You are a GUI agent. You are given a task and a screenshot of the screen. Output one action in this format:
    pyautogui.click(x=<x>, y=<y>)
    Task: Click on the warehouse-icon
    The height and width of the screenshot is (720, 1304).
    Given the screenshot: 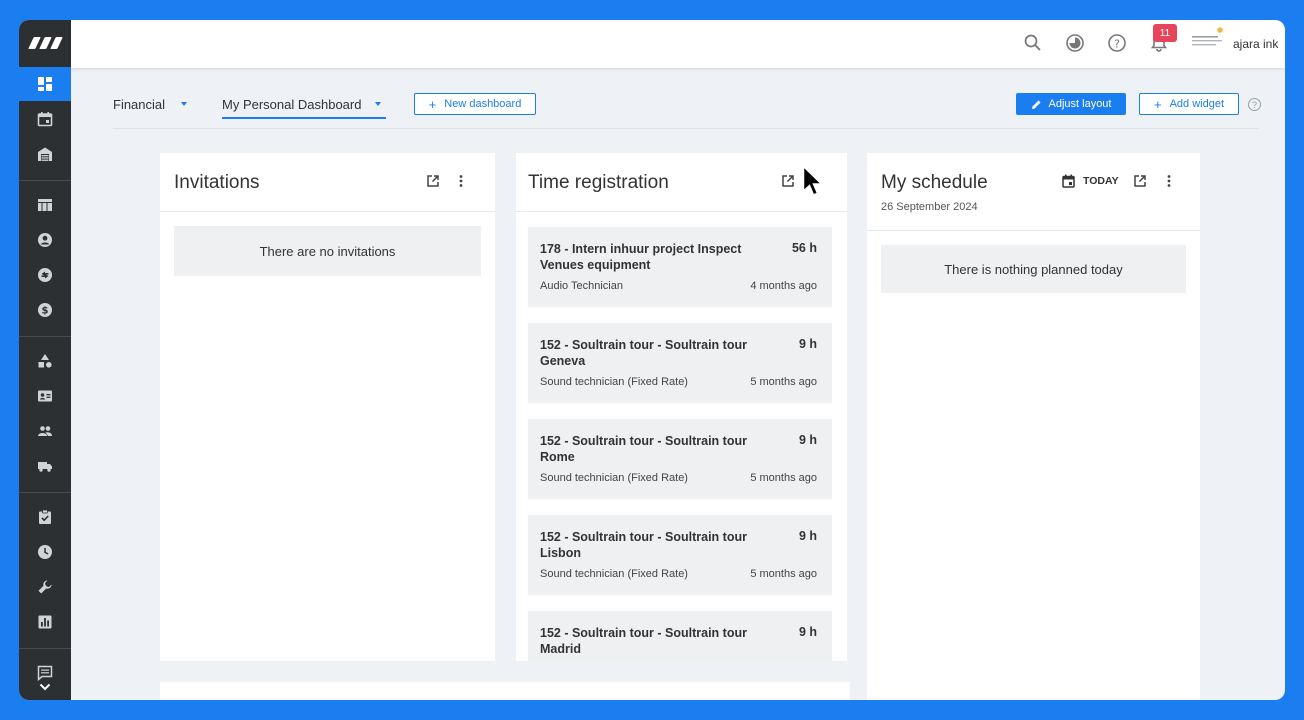 What is the action you would take?
    pyautogui.click(x=45, y=154)
    